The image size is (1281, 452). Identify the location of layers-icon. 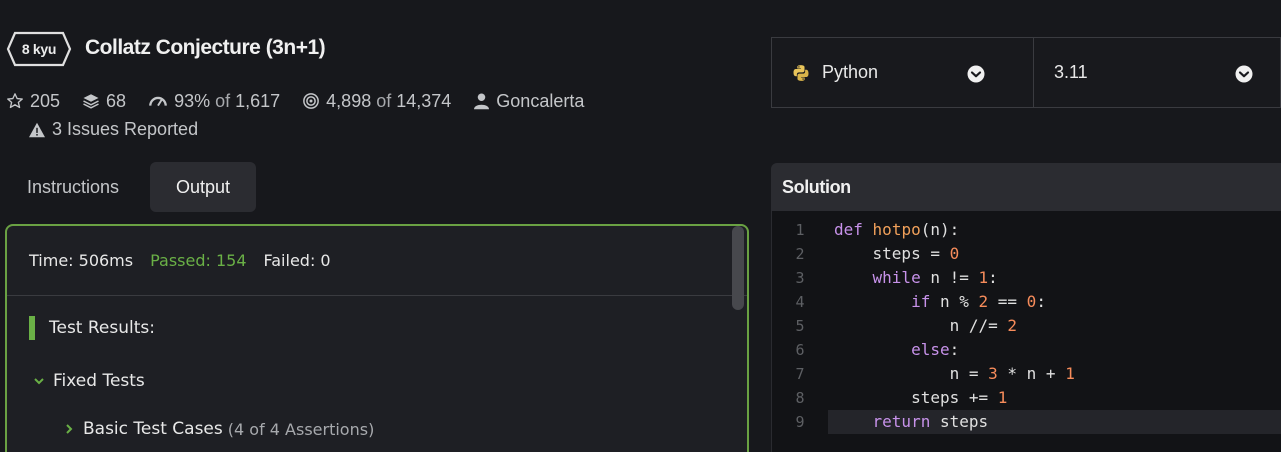
(91, 101).